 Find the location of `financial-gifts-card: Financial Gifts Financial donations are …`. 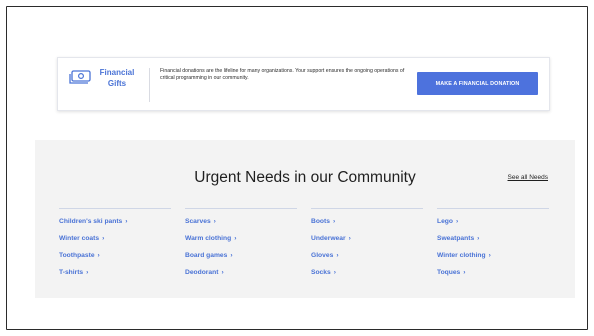

financial-gifts-card: Financial Gifts Financial donations are … is located at coordinates (303, 84).